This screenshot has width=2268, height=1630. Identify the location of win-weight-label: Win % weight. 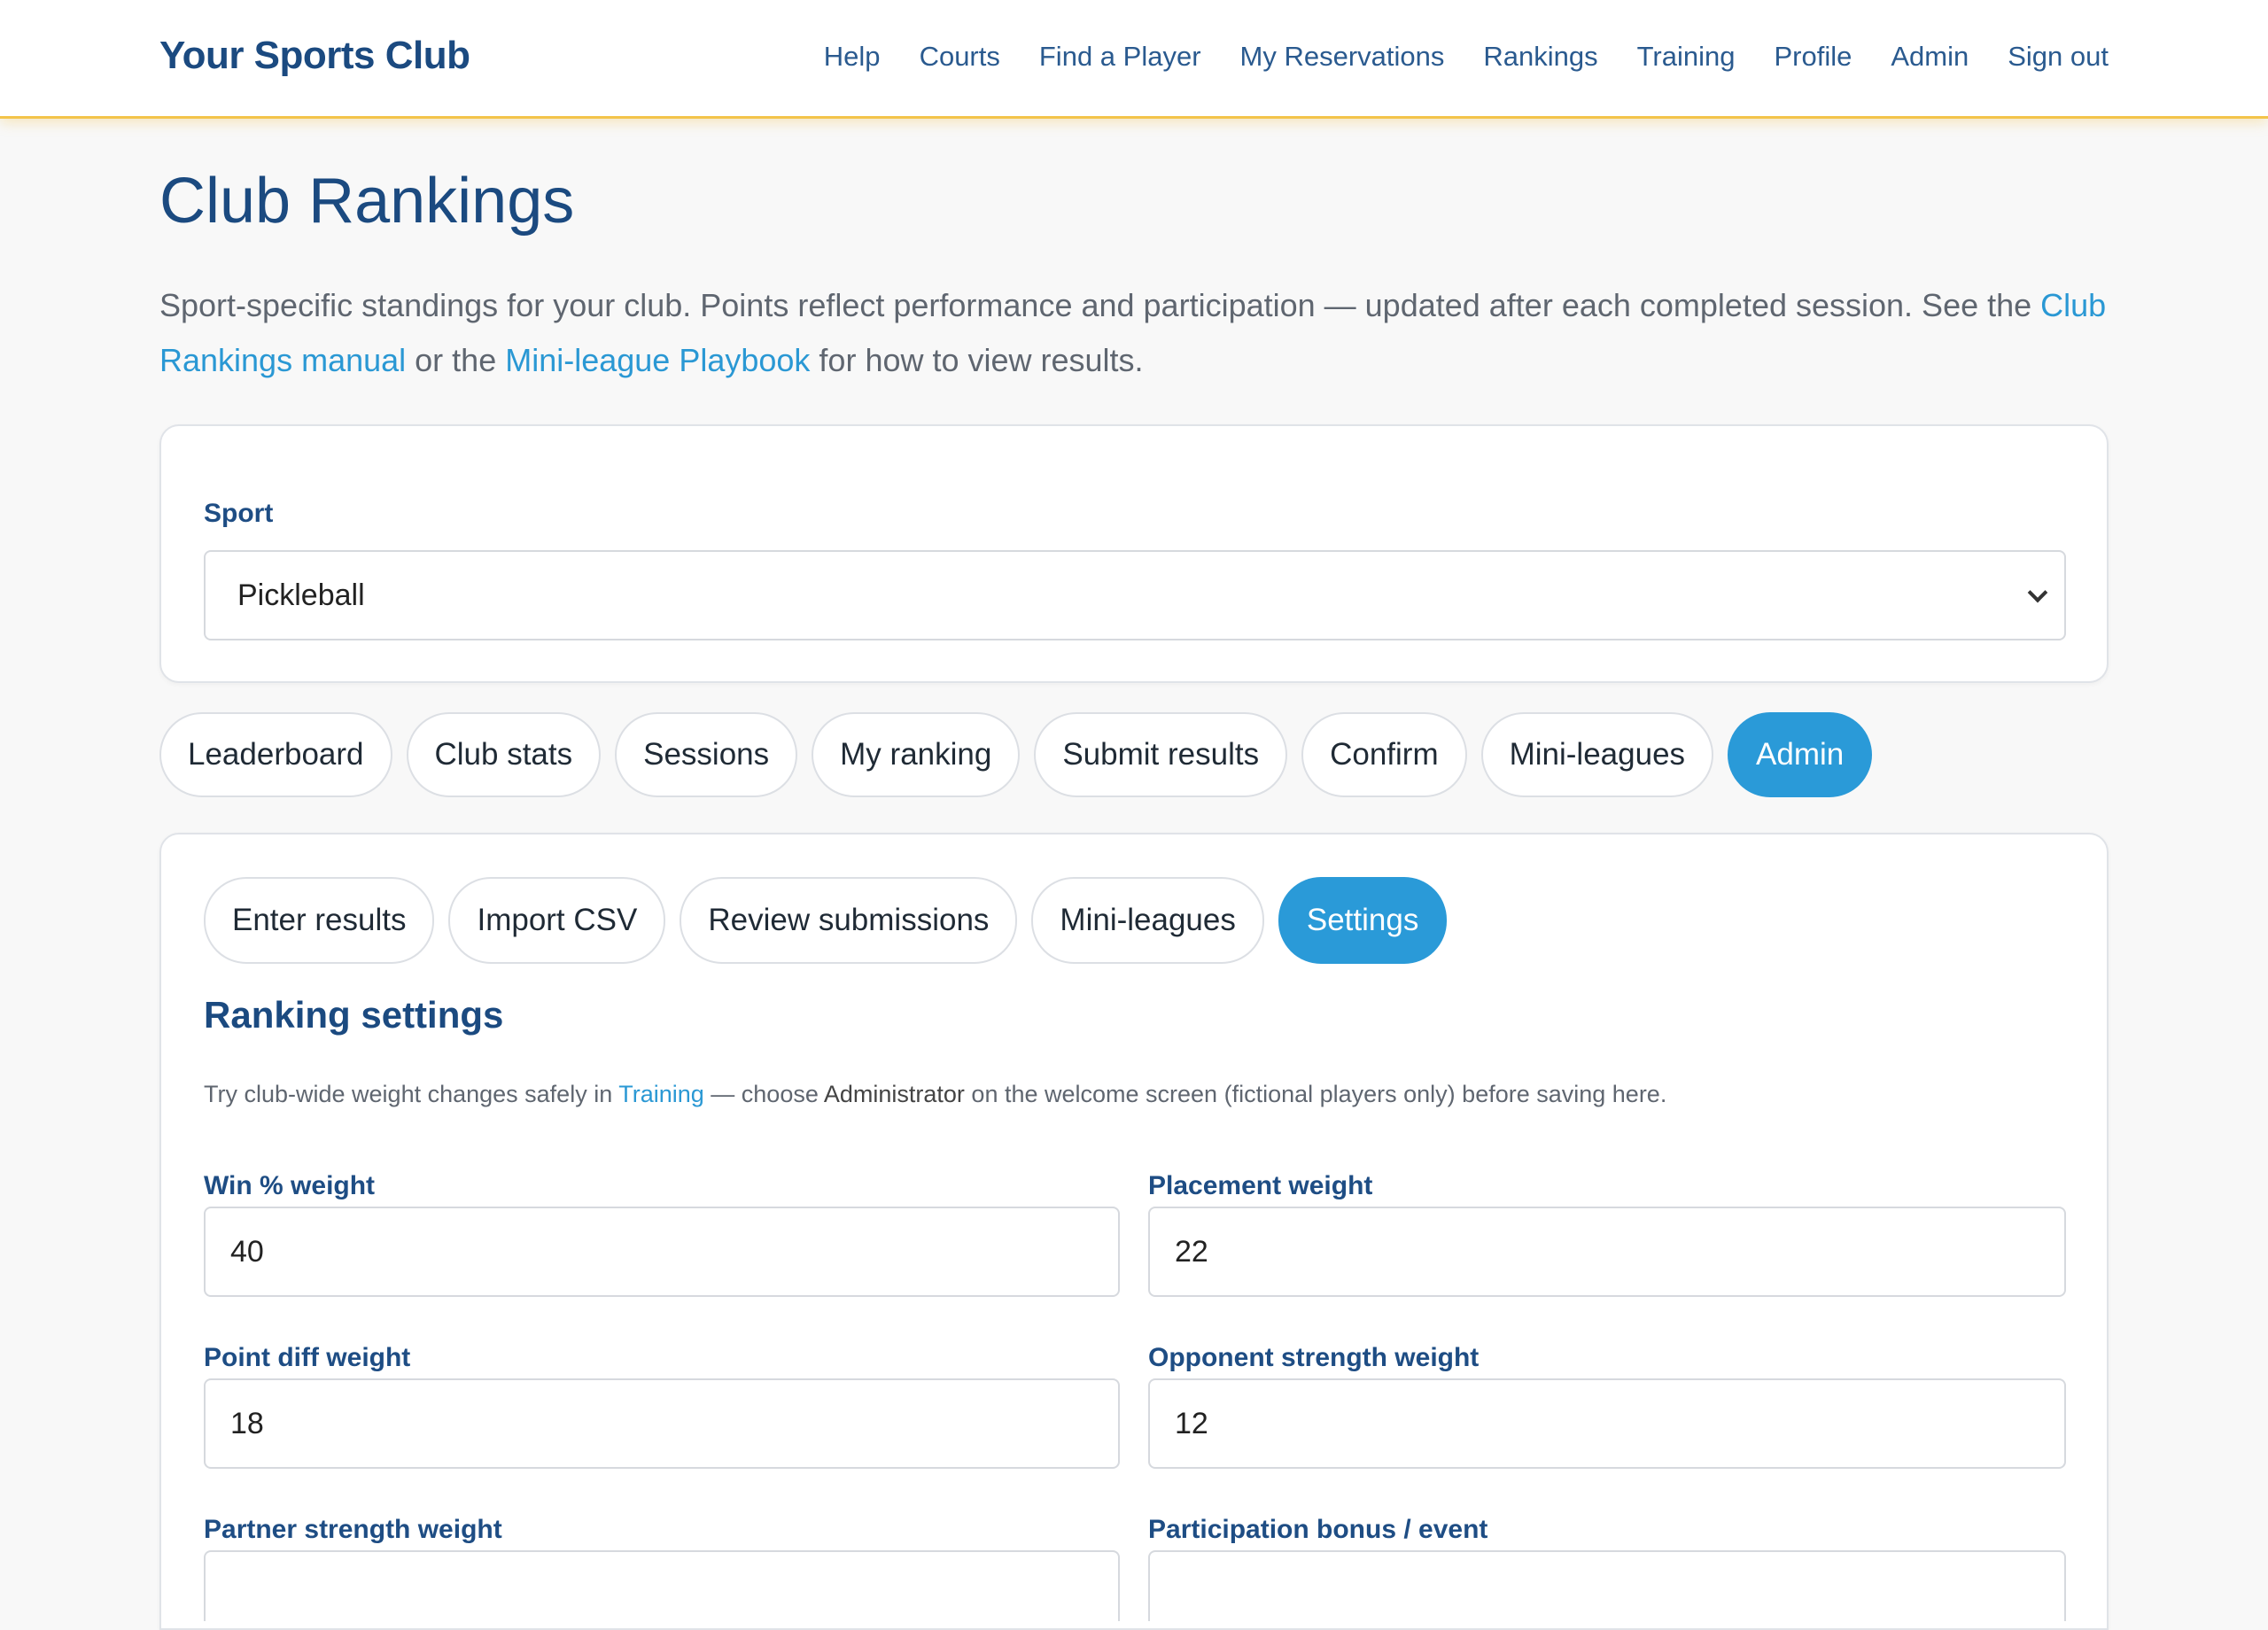
(290, 1185).